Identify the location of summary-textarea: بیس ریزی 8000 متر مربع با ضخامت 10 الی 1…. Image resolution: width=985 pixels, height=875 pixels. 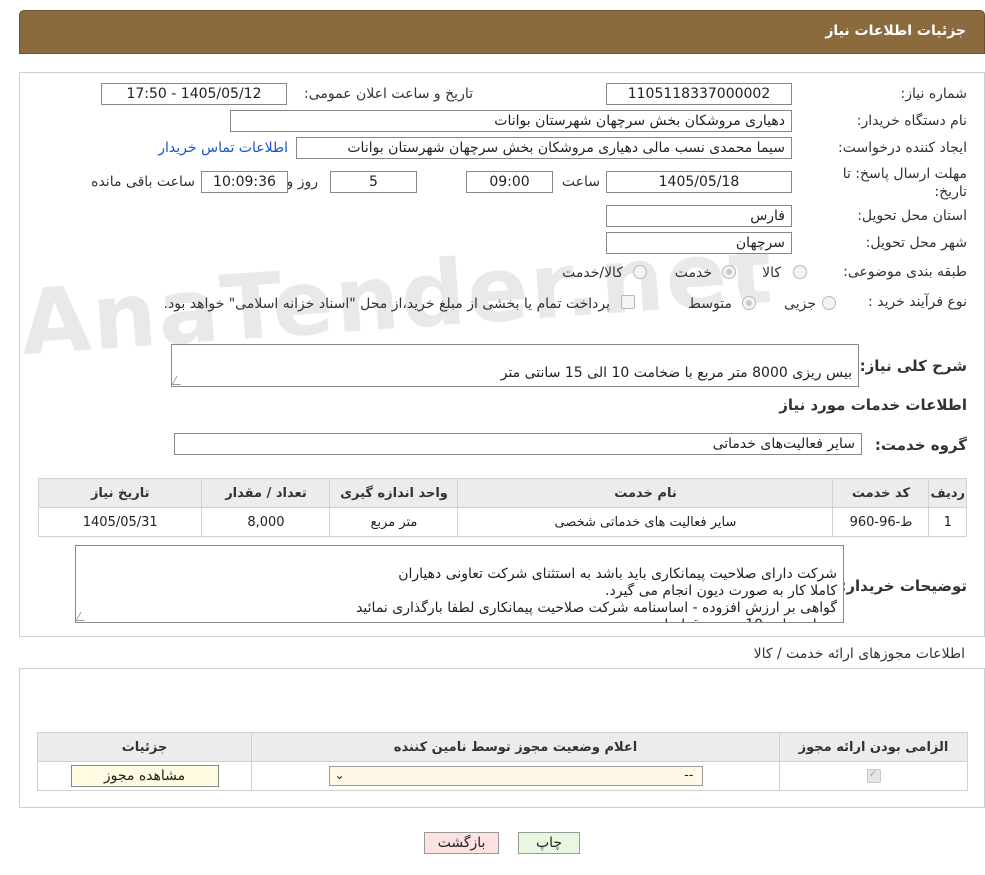
(515, 365).